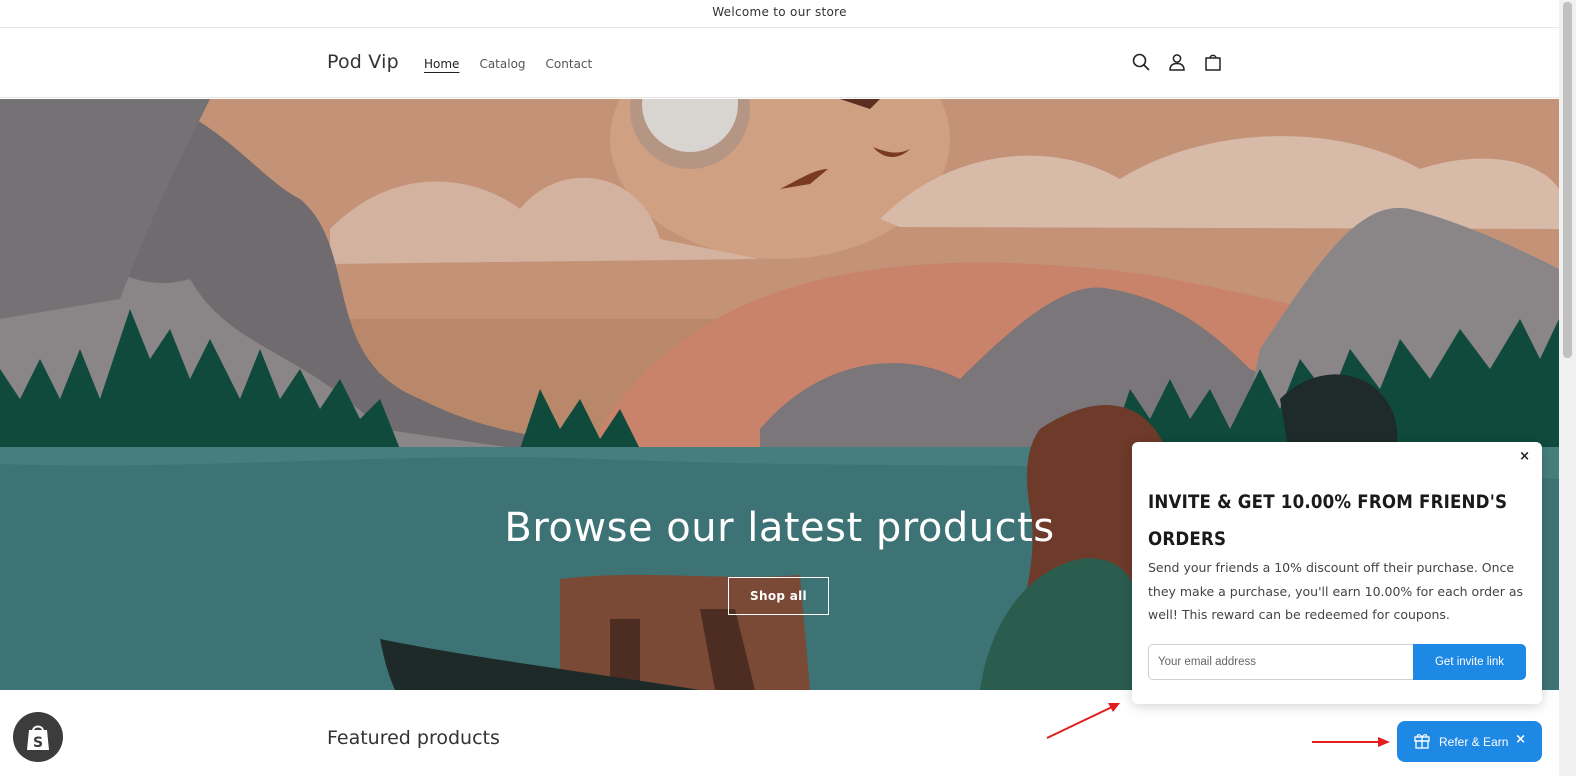 The image size is (1576, 776). I want to click on gift-icon, so click(1422, 742).